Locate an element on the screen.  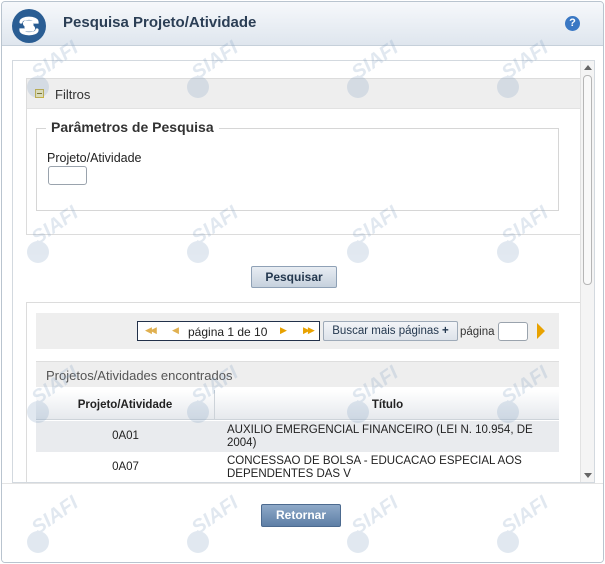
filter-toggle-label: Filtros is located at coordinates (73, 94).